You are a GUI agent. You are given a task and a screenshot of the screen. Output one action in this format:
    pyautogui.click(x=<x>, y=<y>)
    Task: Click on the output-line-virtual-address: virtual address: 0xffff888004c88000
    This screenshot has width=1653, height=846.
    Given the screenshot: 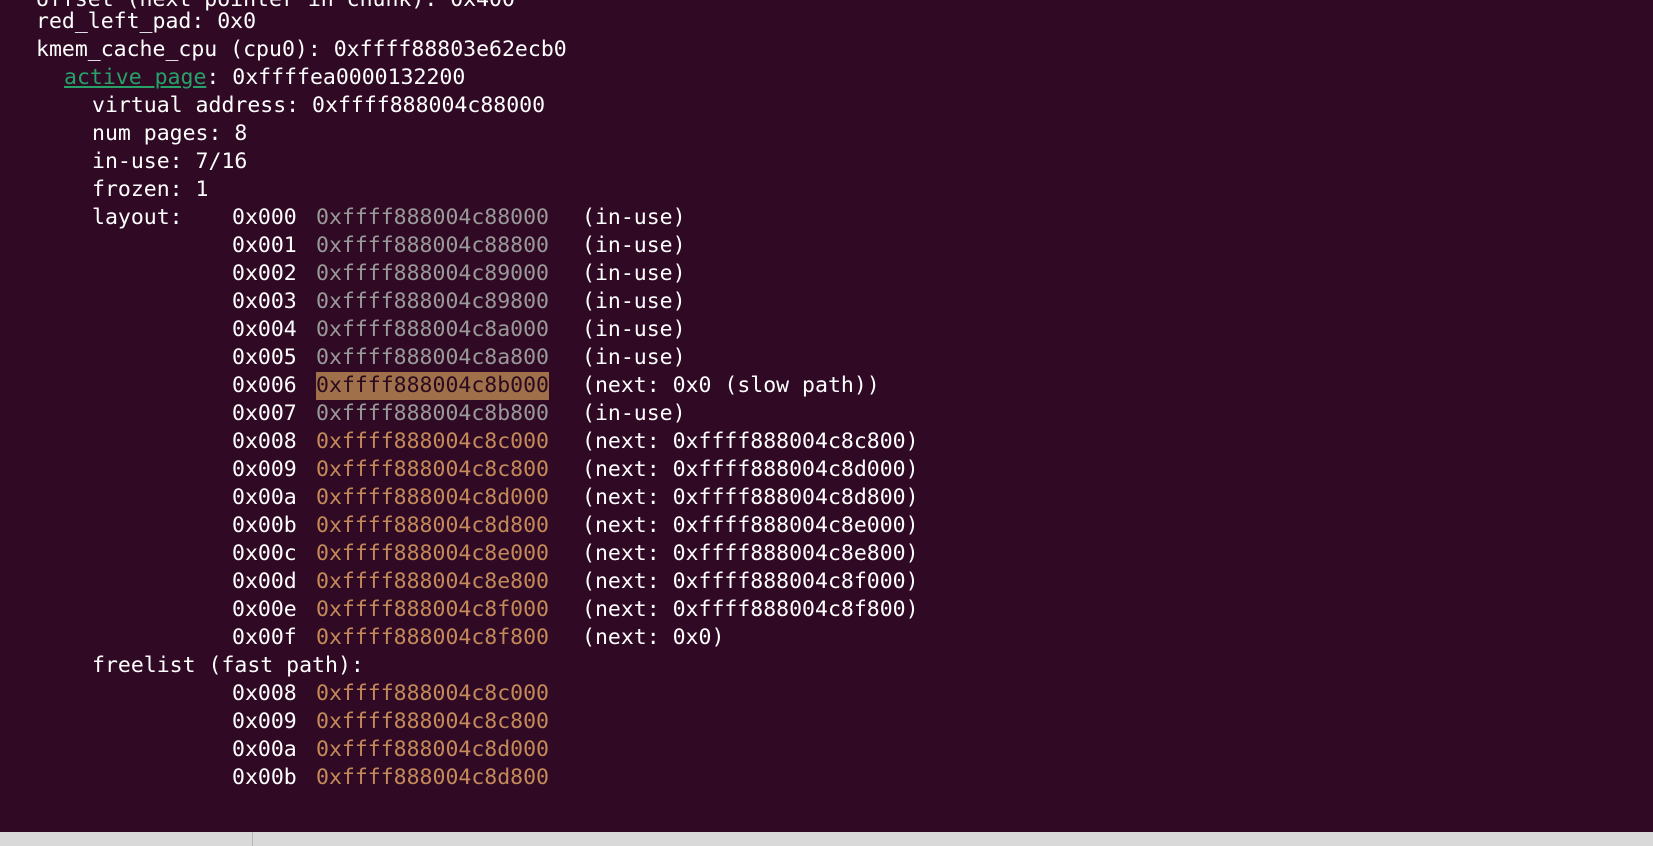 What is the action you would take?
    pyautogui.click(x=319, y=105)
    